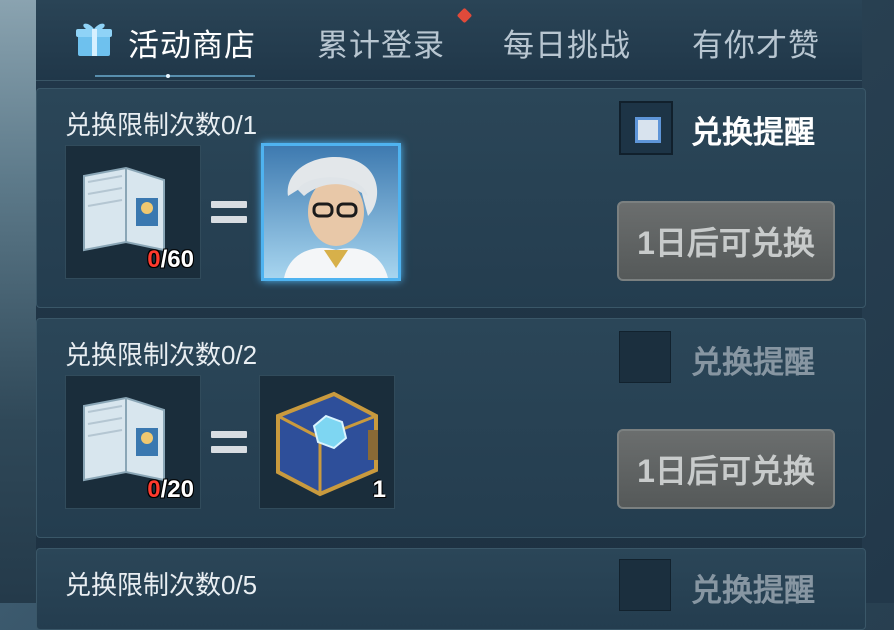 This screenshot has width=894, height=630. I want to click on exchange-card: 兑换限制次数0/5 兑换提醒, so click(451, 589).